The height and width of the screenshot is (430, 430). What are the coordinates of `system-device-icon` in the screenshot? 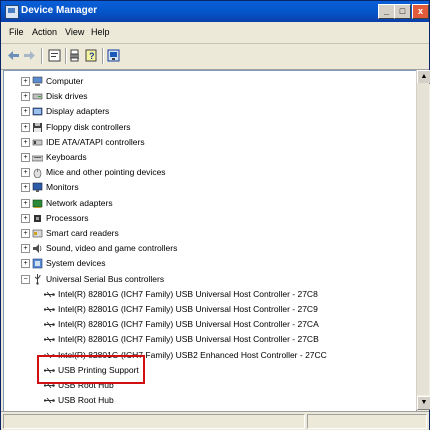 It's located at (37, 264).